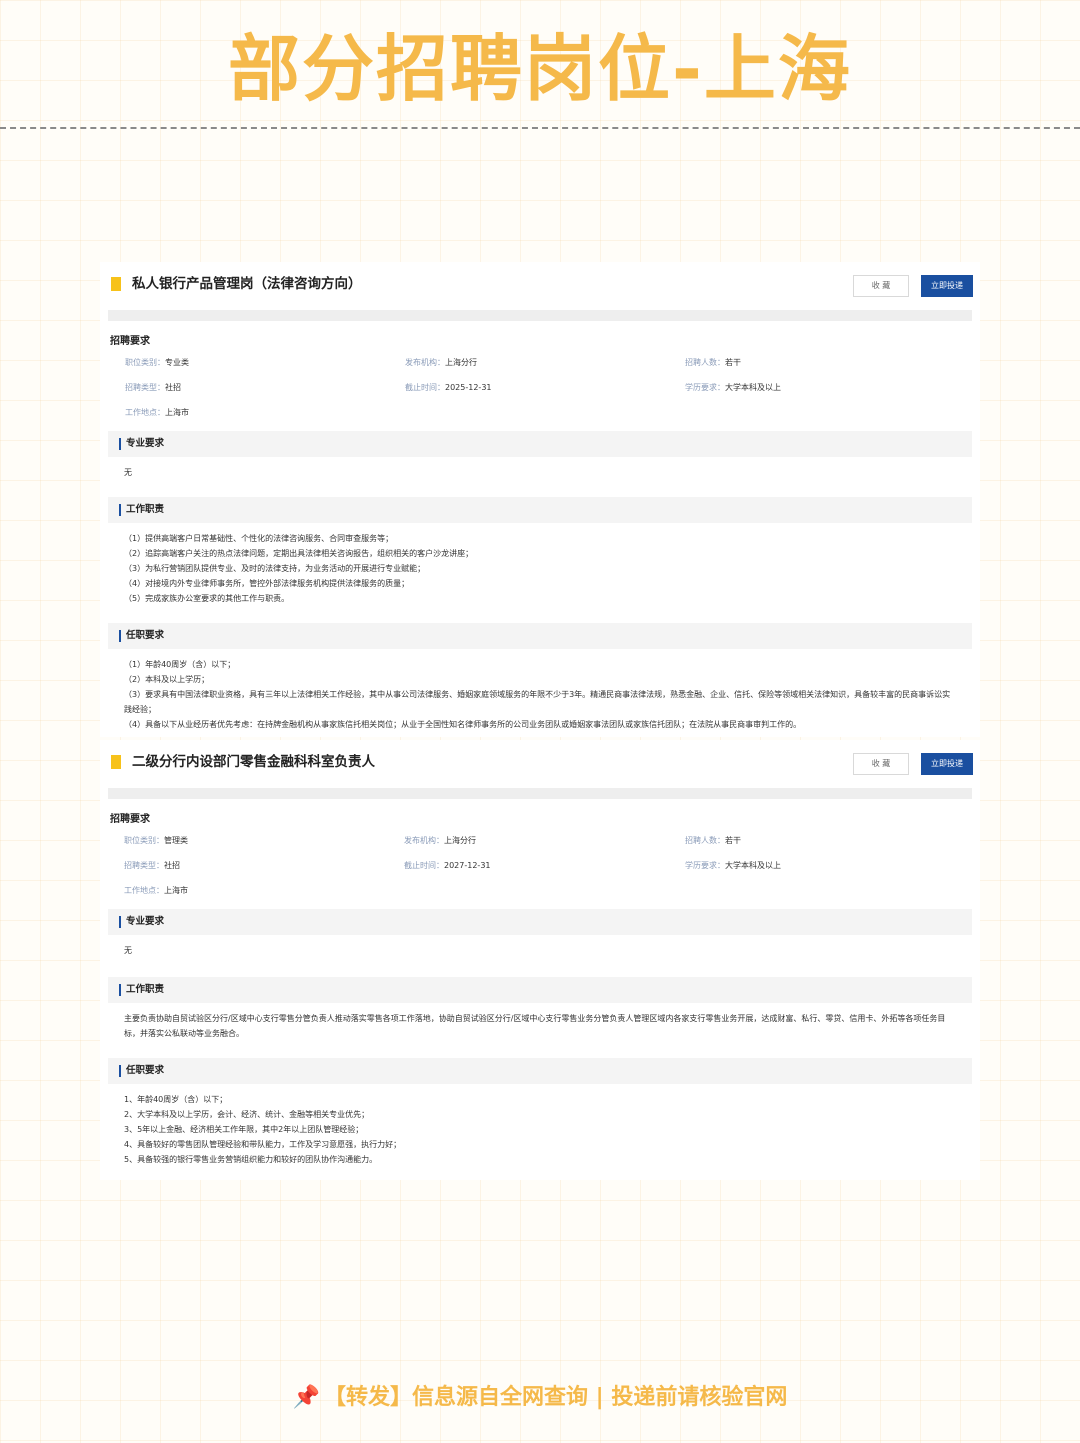  What do you see at coordinates (253, 762) in the screenshot?
I see `job-title: 二级分行内设部门零售金融科科室负责人` at bounding box center [253, 762].